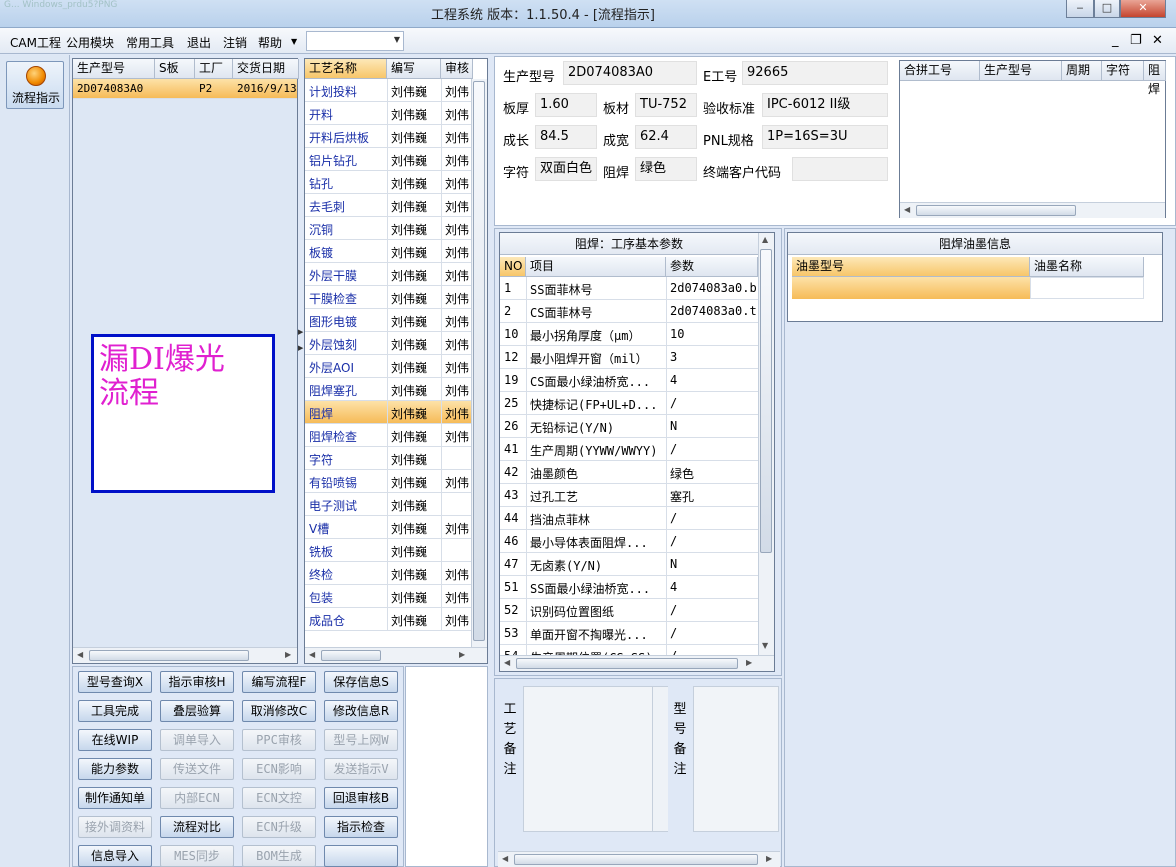  Describe the element at coordinates (1115, 40) in the screenshot. I see `mdi-minimize: _` at that location.